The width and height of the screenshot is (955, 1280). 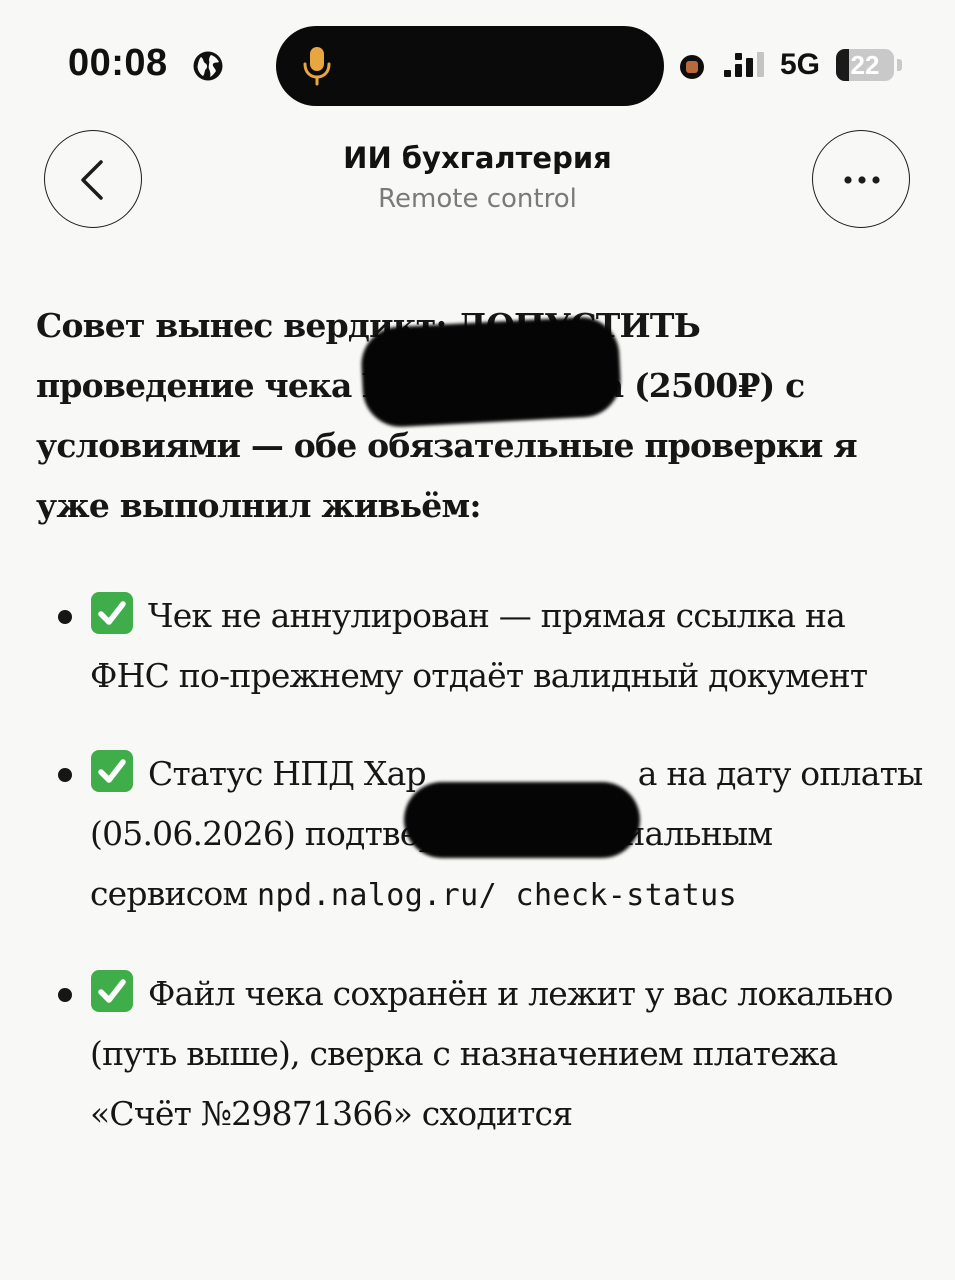 I want to click on intro-line-2: проведение чека Ха, so click(x=222, y=385).